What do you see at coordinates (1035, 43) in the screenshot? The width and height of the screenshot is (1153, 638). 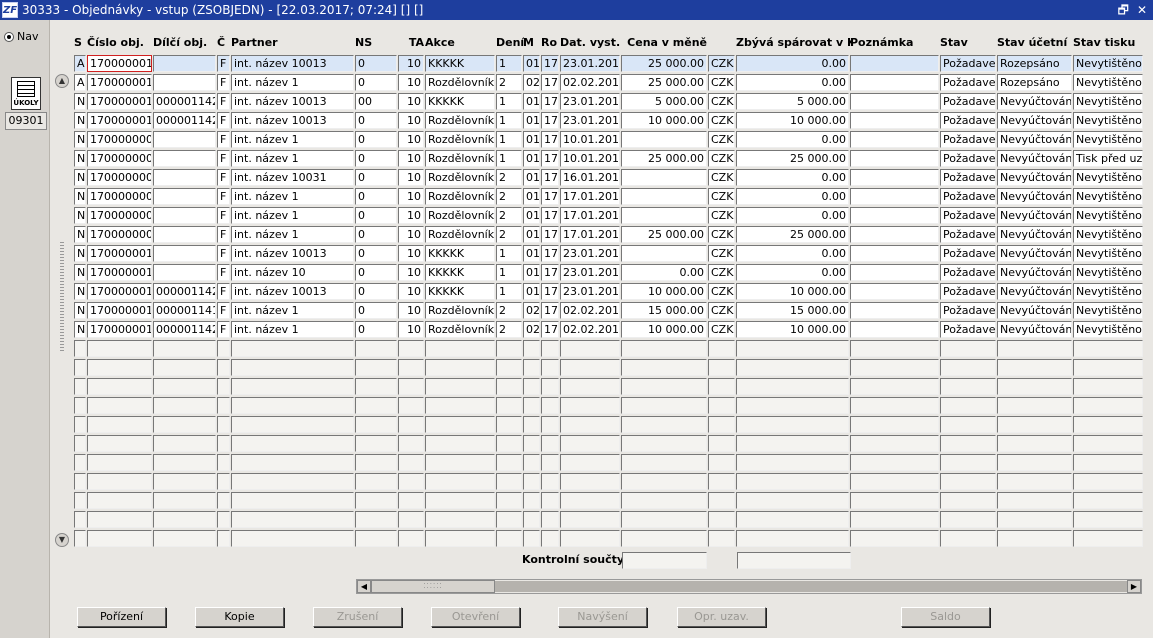 I see `col-stav-ucetni-header: Stav účetní` at bounding box center [1035, 43].